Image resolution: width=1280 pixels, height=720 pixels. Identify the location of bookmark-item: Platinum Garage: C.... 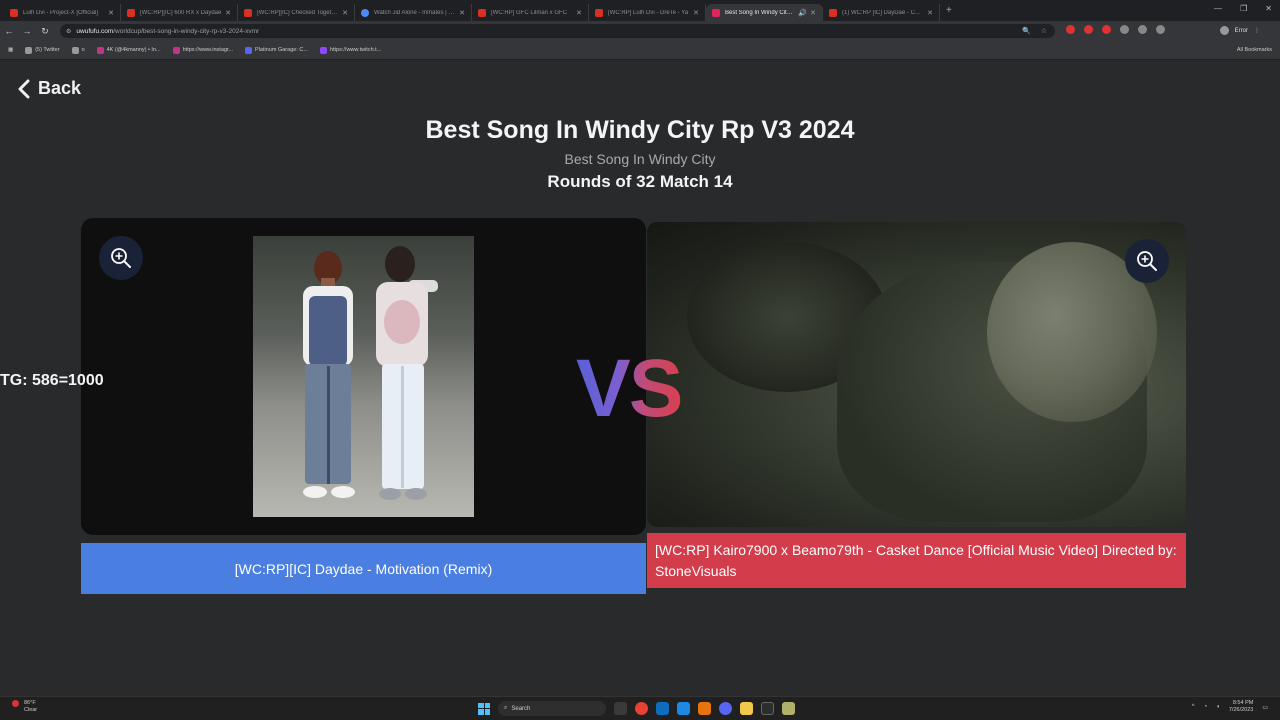
(276, 50).